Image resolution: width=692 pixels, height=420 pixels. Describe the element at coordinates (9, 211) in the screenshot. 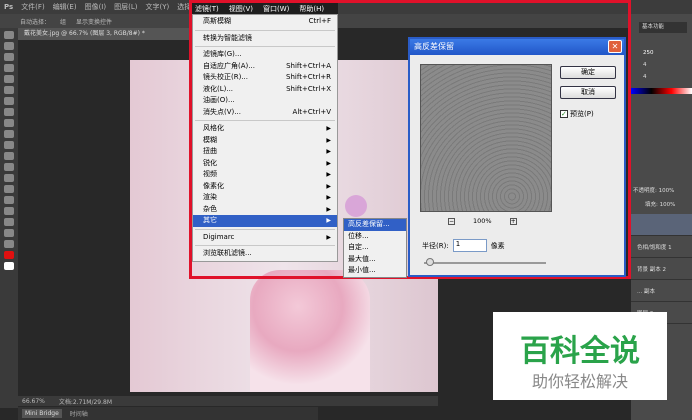

I see `path-select-tool-icon` at that location.